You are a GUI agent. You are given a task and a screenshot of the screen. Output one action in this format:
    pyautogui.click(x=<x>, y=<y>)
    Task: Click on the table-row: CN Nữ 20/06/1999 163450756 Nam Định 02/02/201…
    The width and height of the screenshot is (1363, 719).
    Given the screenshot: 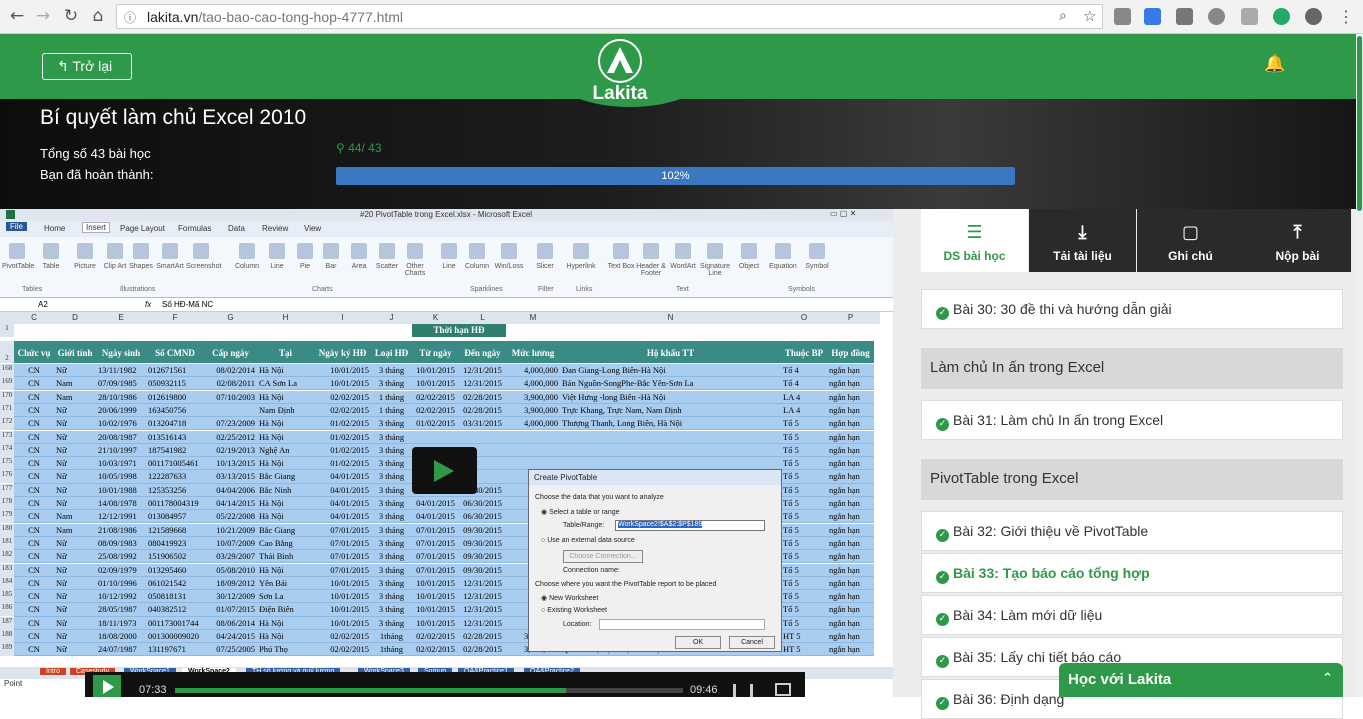 What is the action you would take?
    pyautogui.click(x=444, y=410)
    